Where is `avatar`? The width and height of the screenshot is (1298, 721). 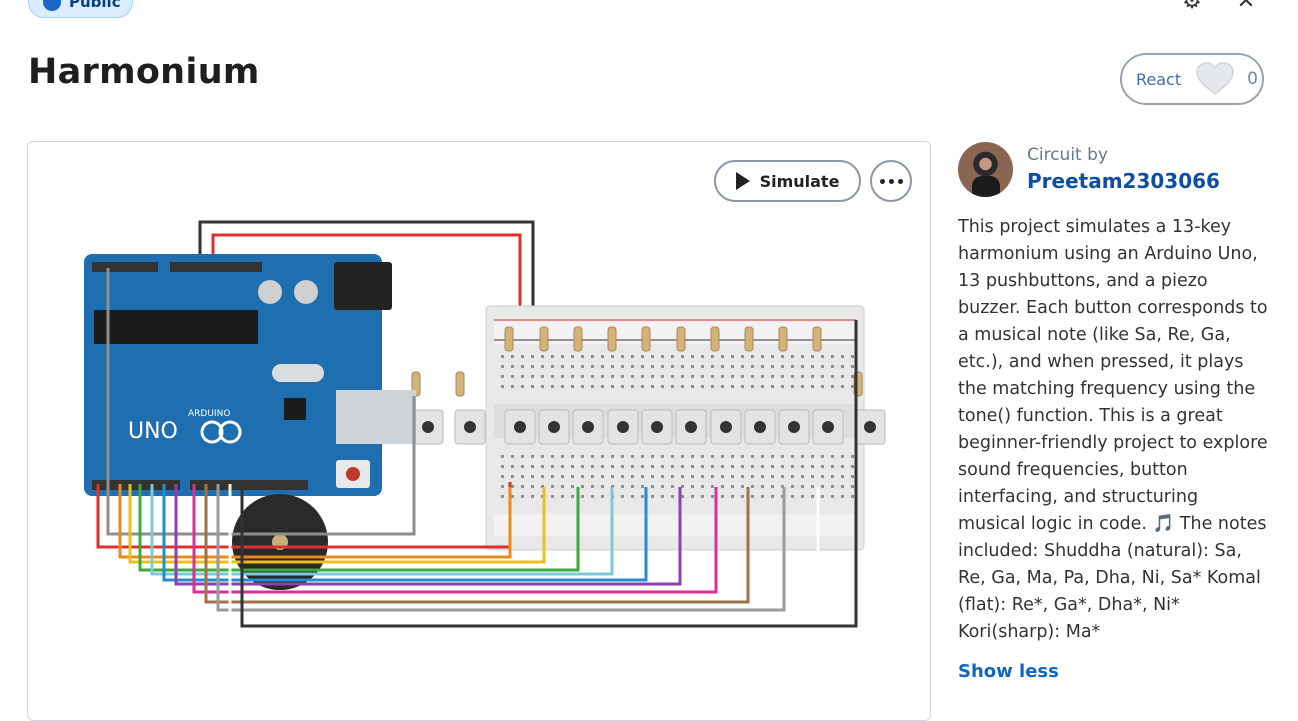
avatar is located at coordinates (985, 169).